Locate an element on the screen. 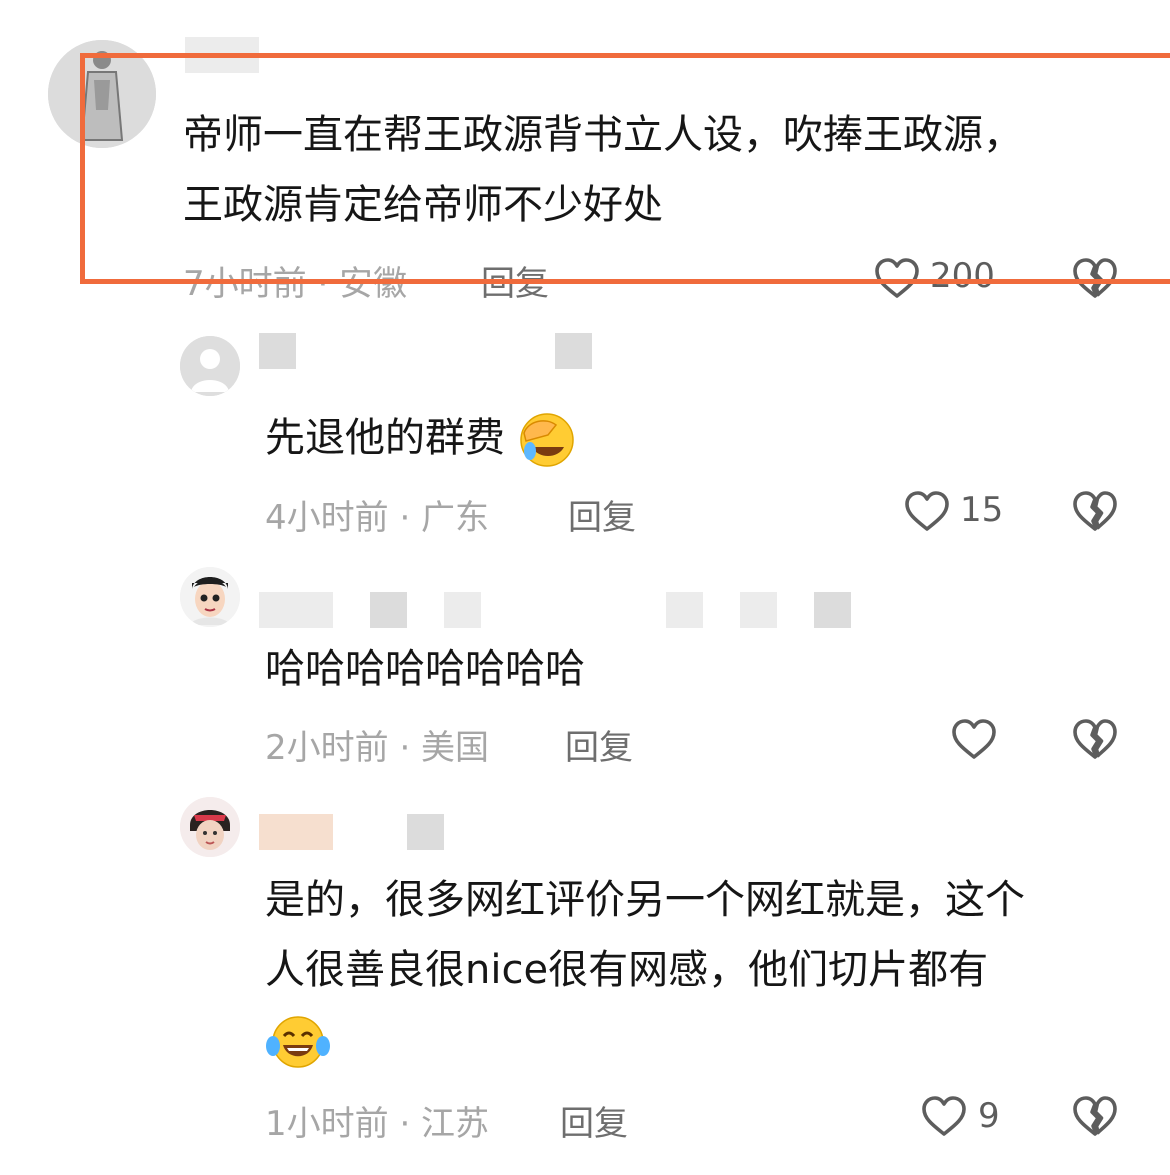  comment-text: 先退他的群费 is located at coordinates (420, 438).